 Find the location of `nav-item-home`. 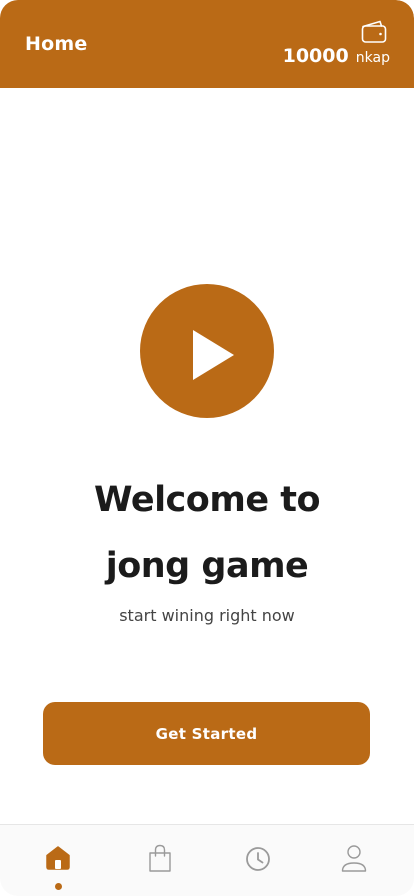

nav-item-home is located at coordinates (58, 861).